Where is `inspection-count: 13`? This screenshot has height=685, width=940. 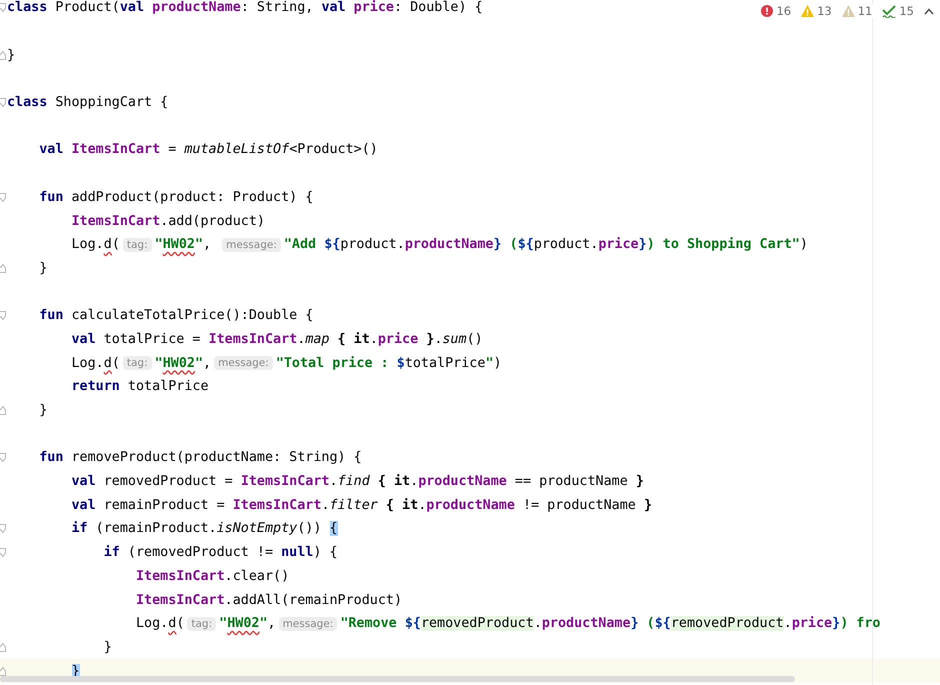
inspection-count: 13 is located at coordinates (816, 11).